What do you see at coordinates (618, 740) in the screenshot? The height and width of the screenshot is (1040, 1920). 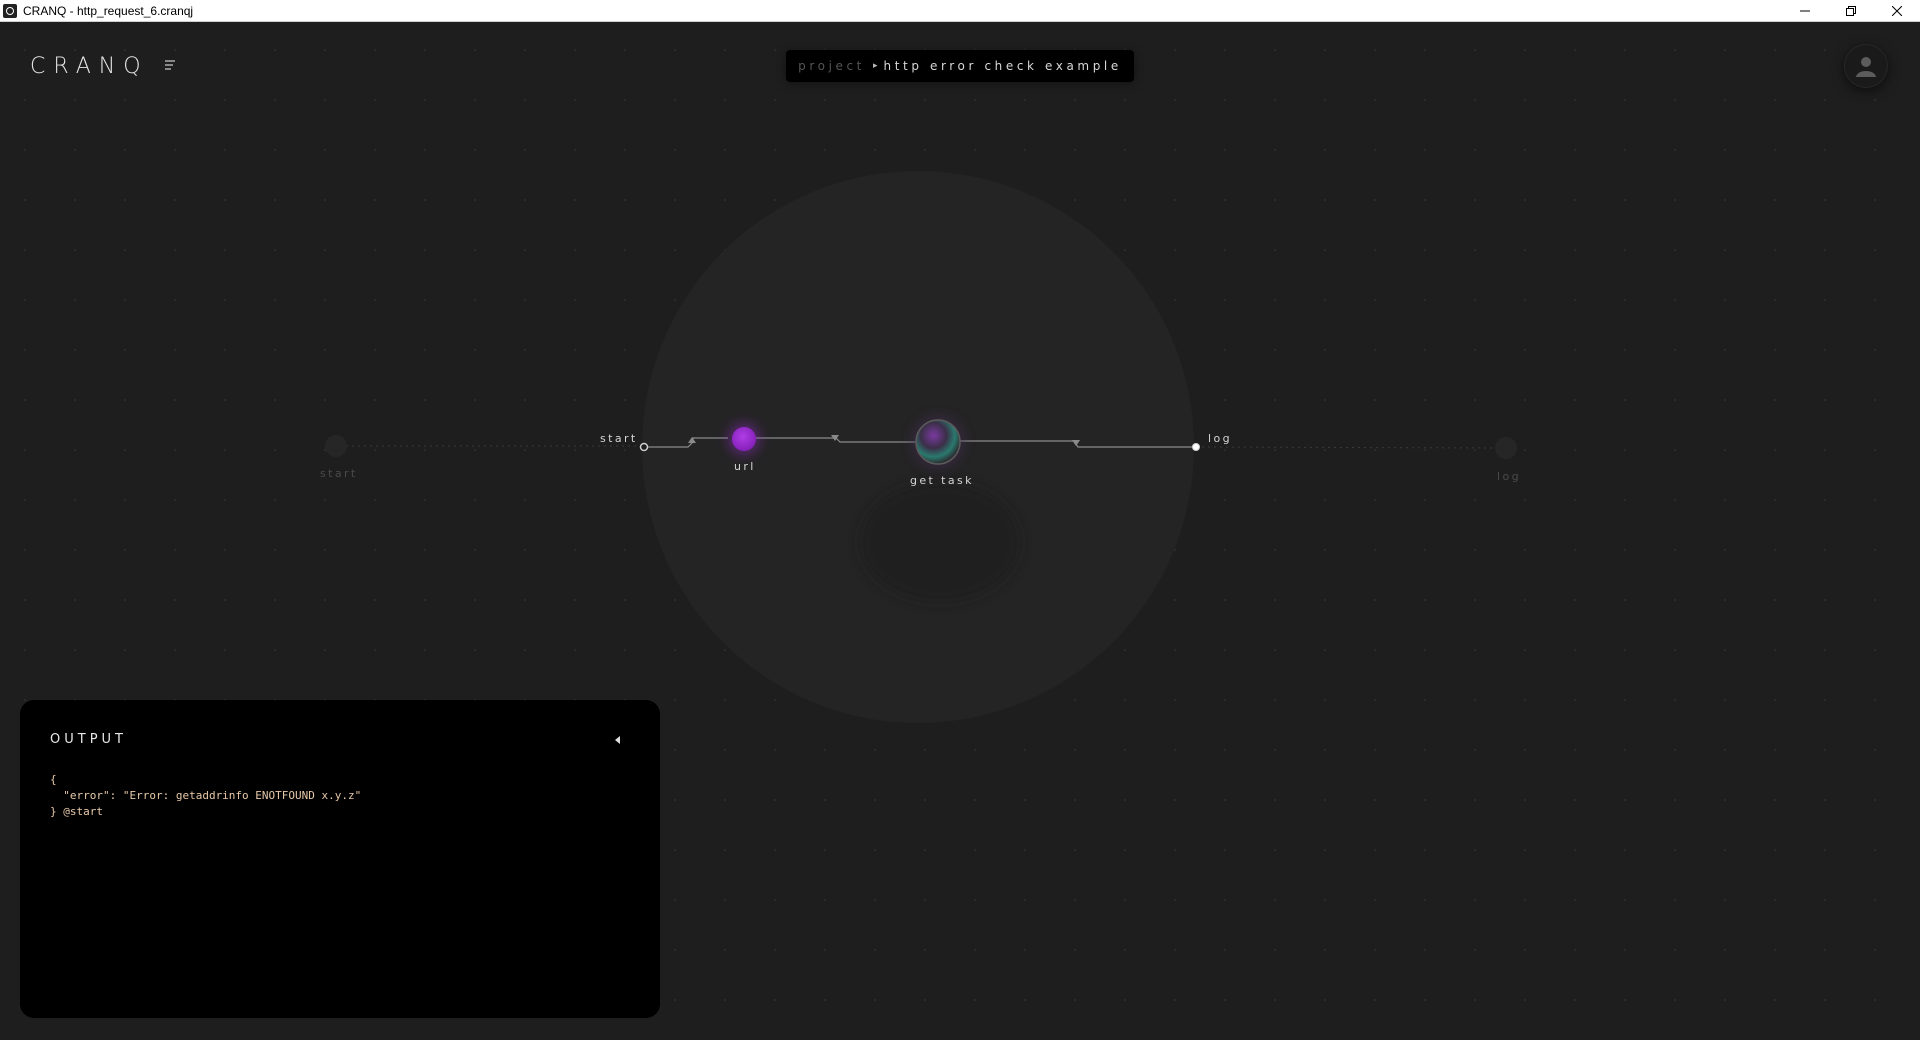 I see `collapse-arrow-icon` at bounding box center [618, 740].